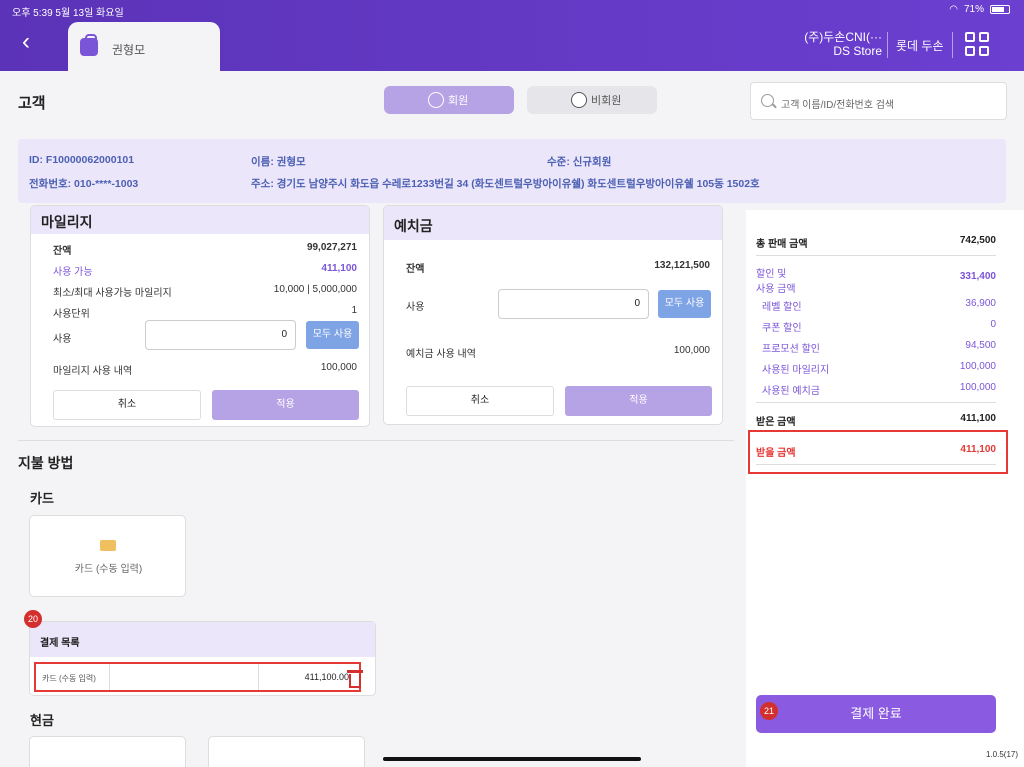 This screenshot has width=1024, height=767. What do you see at coordinates (127, 405) in the screenshot?
I see `mileage-cancel-button: 취소` at bounding box center [127, 405].